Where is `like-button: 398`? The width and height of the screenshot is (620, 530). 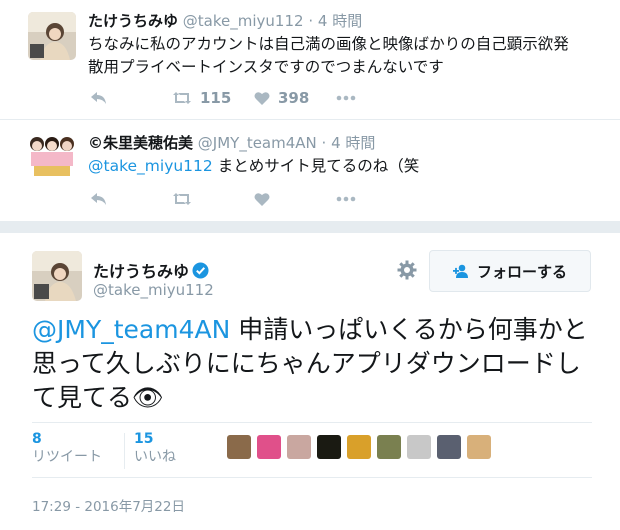
like-button: 398 is located at coordinates (295, 98).